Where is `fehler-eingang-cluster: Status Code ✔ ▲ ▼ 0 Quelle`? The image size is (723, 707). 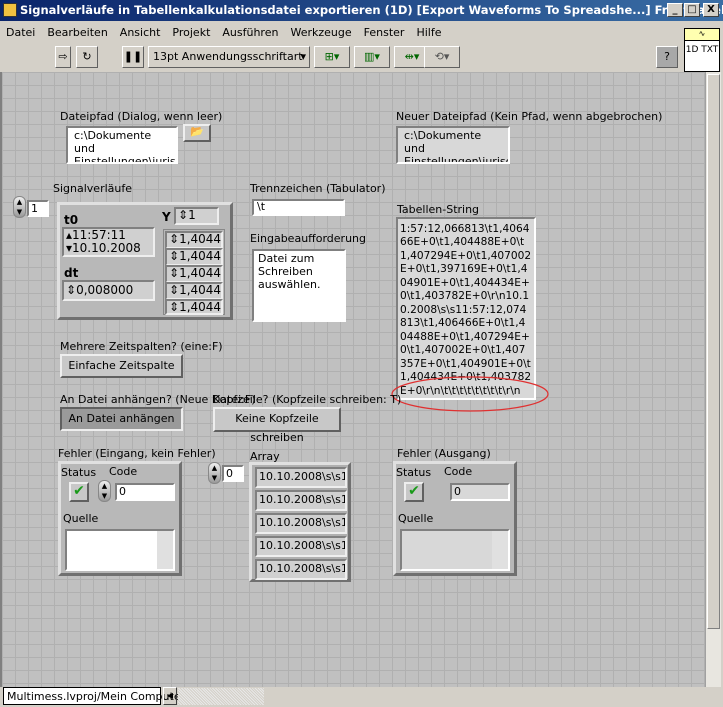
fehler-eingang-cluster: Status Code ✔ ▲ ▼ 0 Quelle is located at coordinates (120, 518).